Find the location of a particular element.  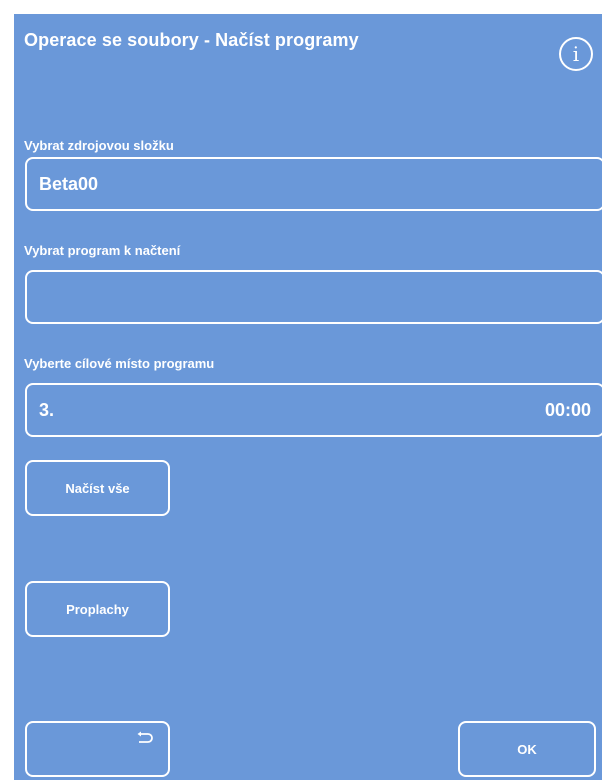

info-button: i is located at coordinates (576, 54).